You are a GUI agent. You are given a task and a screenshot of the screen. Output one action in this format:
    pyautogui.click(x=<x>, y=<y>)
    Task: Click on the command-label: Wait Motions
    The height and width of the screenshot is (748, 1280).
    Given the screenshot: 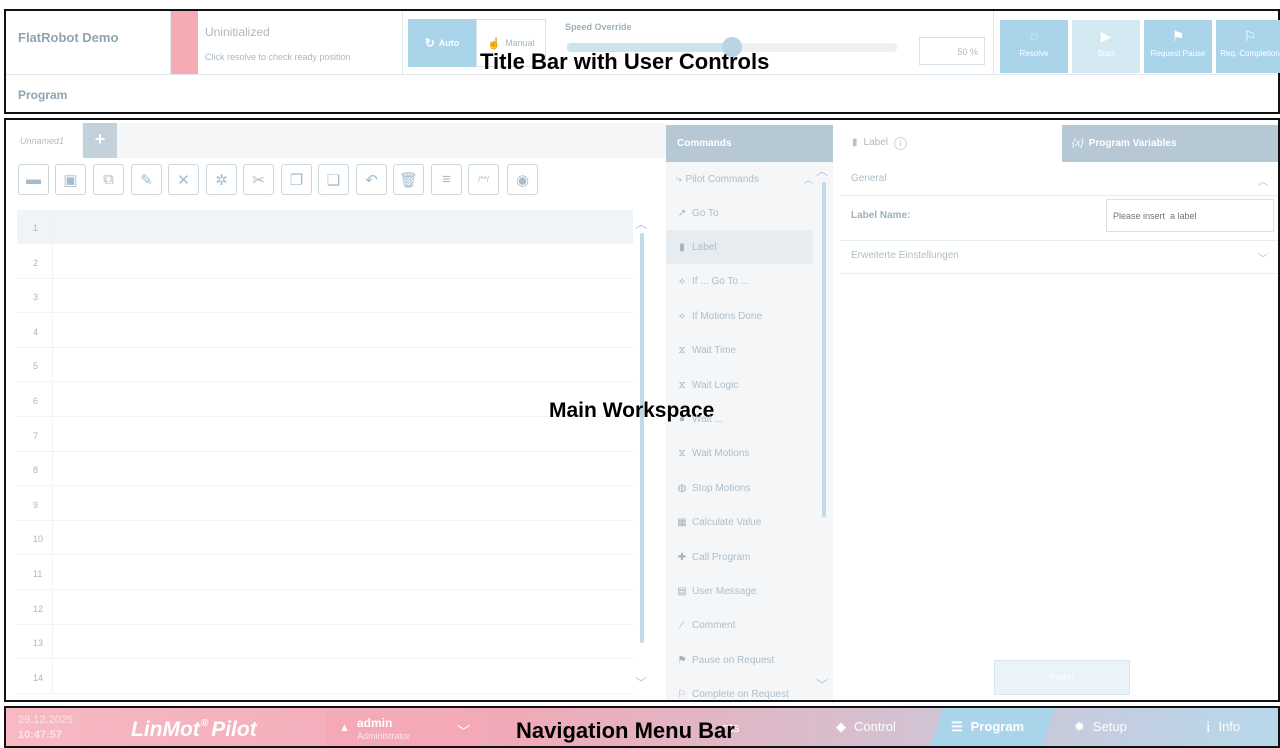 What is the action you would take?
    pyautogui.click(x=721, y=454)
    